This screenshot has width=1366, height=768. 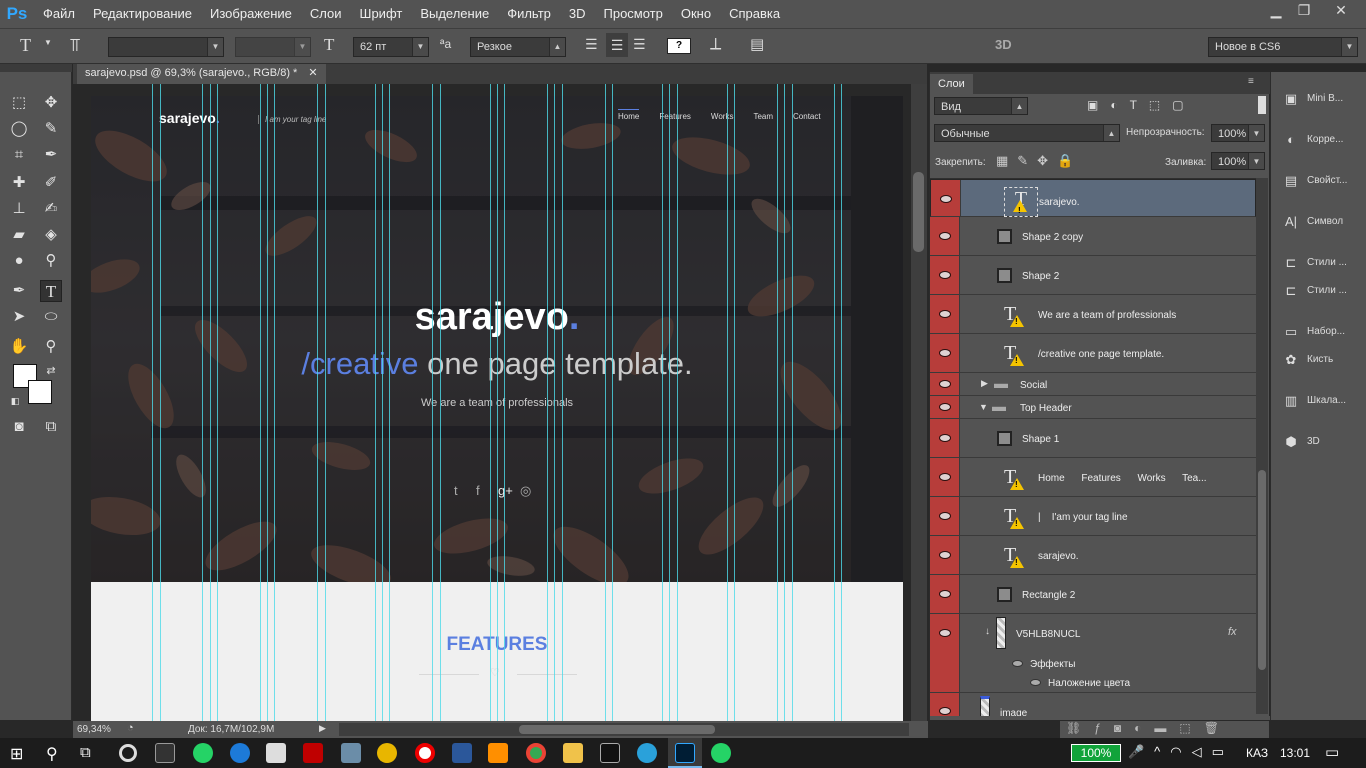 What do you see at coordinates (19, 235) in the screenshot?
I see `eraser-tool-icon: ▰` at bounding box center [19, 235].